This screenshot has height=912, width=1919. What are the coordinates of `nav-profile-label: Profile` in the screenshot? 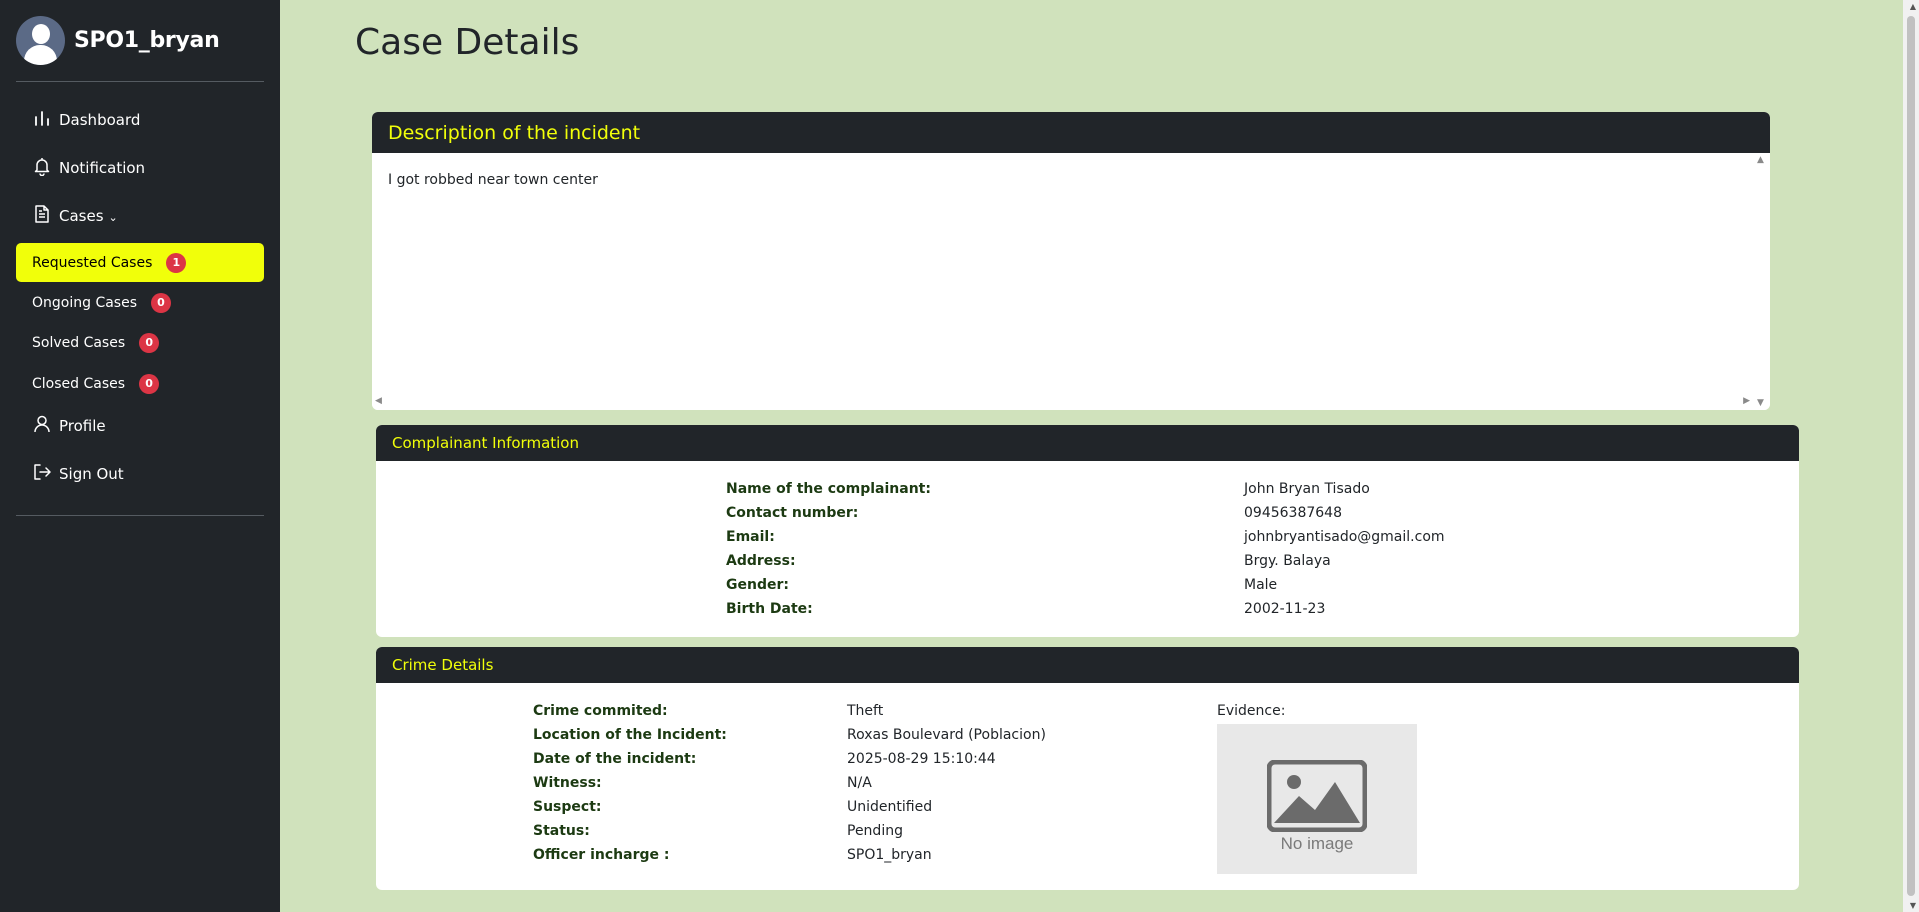 It's located at (82, 426).